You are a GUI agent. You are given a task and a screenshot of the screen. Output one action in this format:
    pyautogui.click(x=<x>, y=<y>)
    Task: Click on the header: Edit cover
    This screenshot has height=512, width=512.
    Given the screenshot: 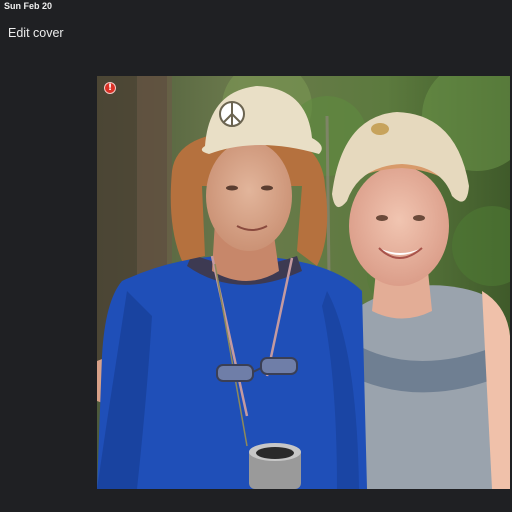 What is the action you would take?
    pyautogui.click(x=256, y=34)
    